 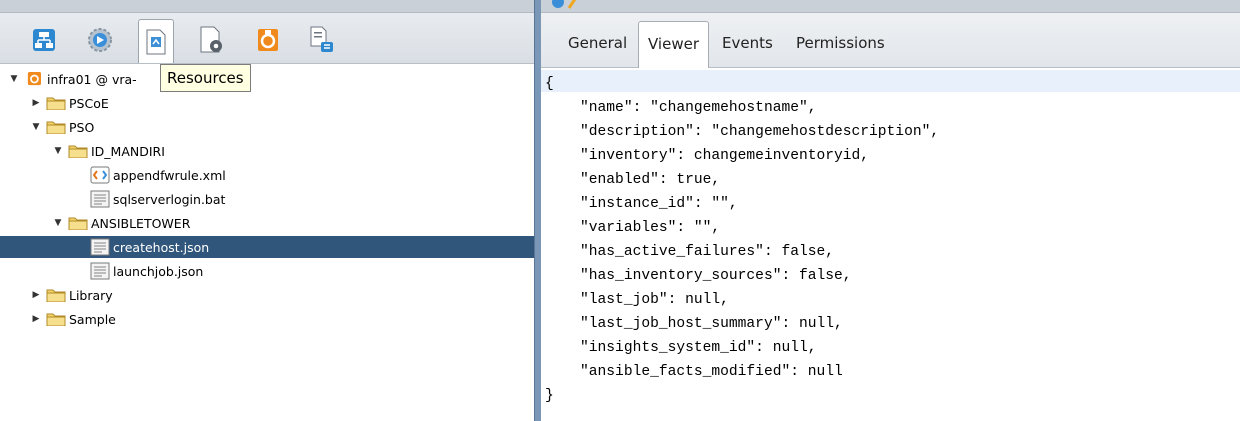 I want to click on detail-tabs: General Viewer Events Permissions, so click(x=890, y=40).